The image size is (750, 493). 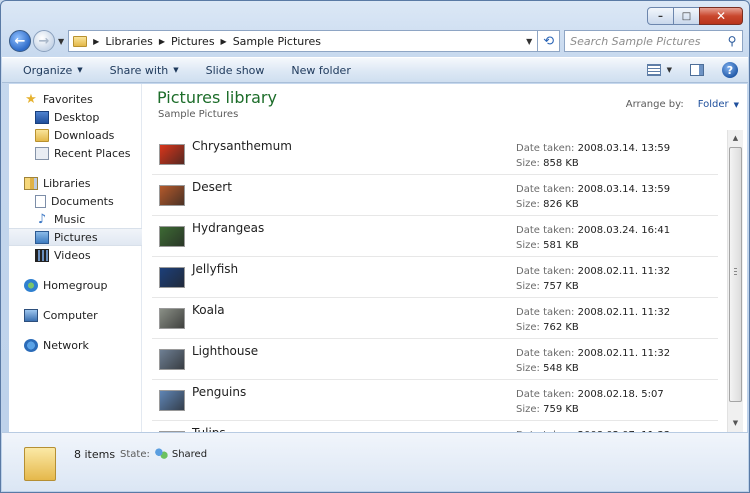 I want to click on file-size: Size: 759 KB, so click(x=547, y=409).